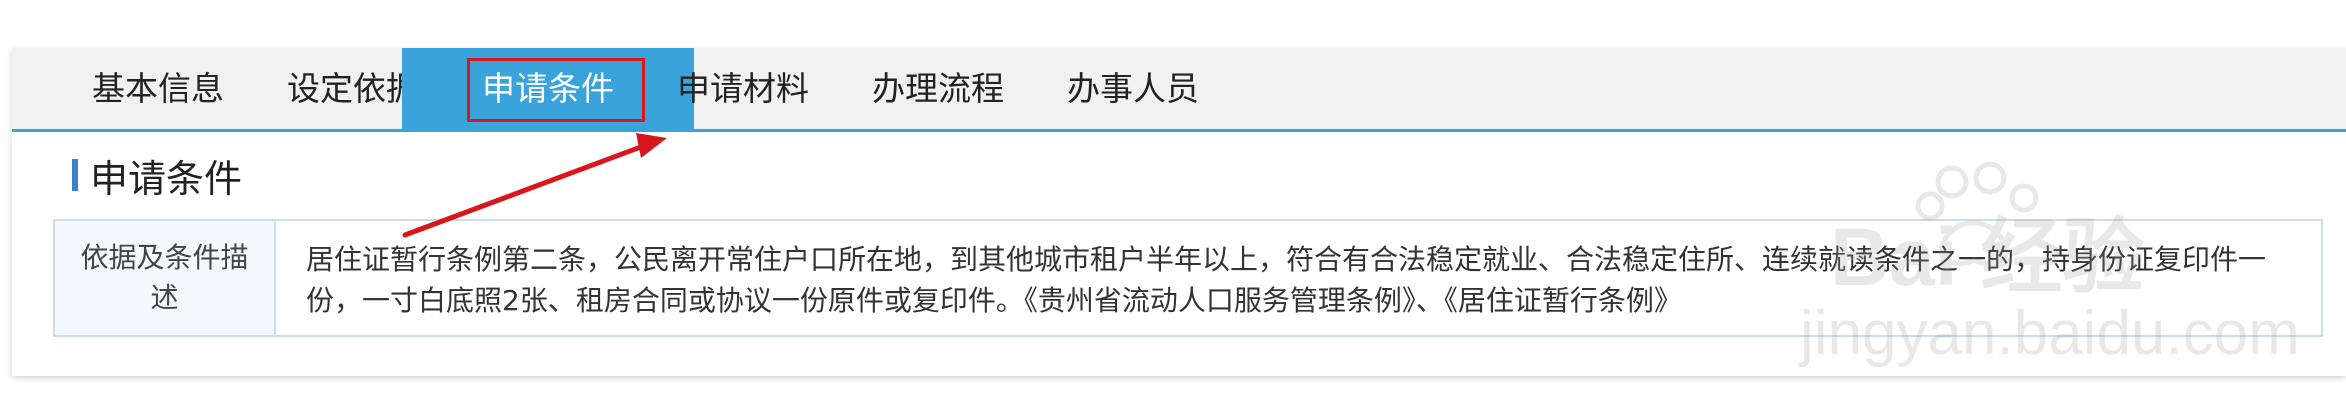 The height and width of the screenshot is (420, 2346). Describe the element at coordinates (353, 88) in the screenshot. I see `tab-label: 设定依据` at that location.